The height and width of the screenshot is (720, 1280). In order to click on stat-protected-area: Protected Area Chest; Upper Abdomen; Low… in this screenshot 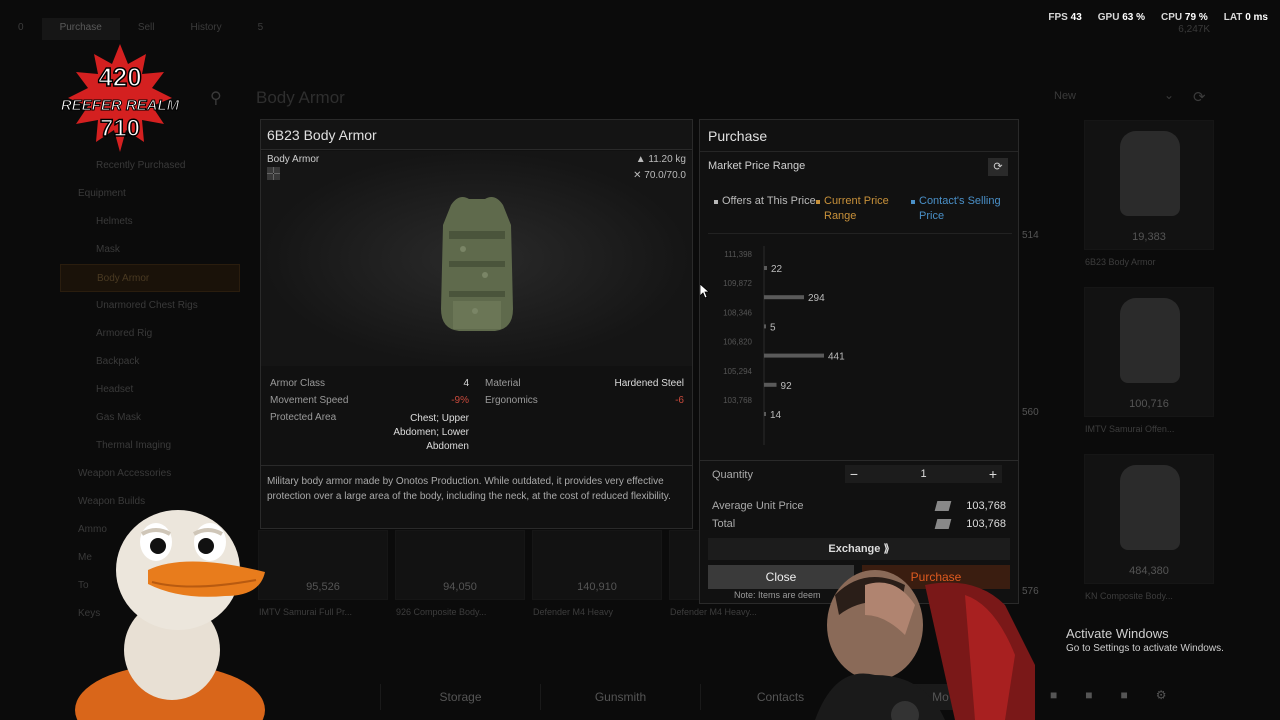, I will do `click(369, 432)`.